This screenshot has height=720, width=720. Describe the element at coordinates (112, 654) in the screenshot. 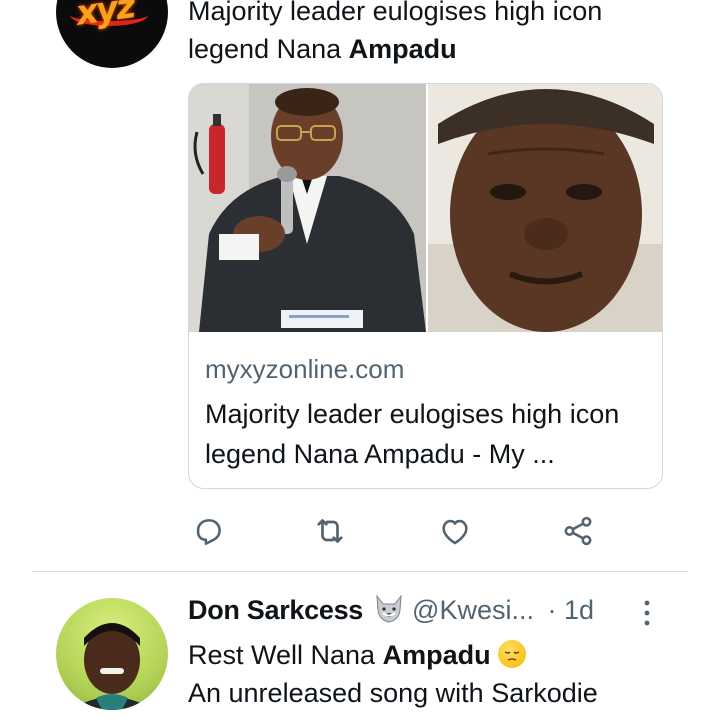

I see `avatar` at that location.